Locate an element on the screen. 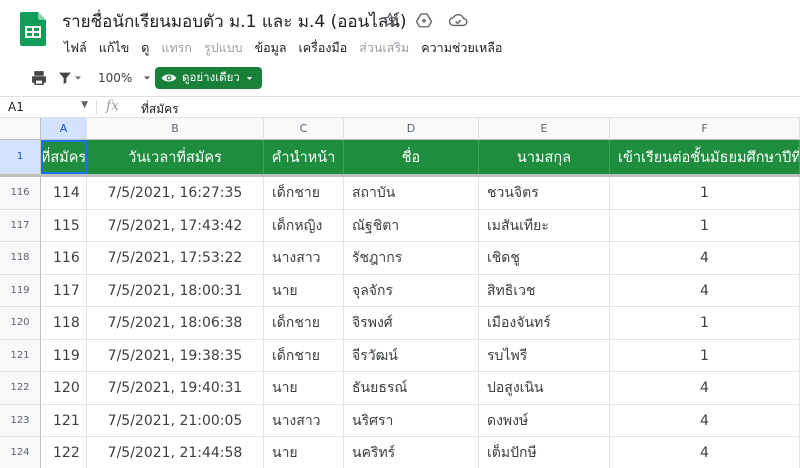 The height and width of the screenshot is (468, 800). cell-datetime: 7/5/2021, 21:44:58 is located at coordinates (175, 452).